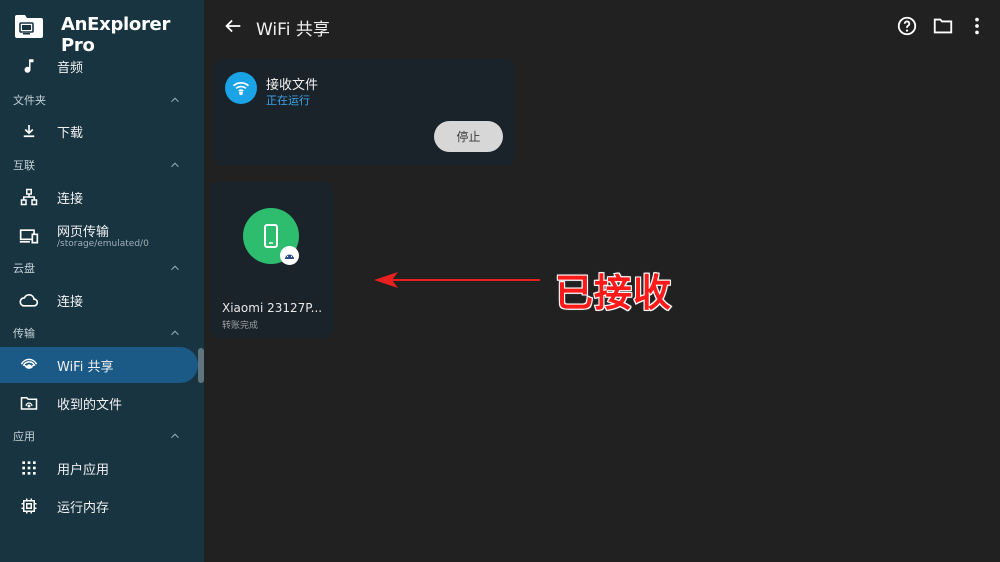  Describe the element at coordinates (29, 365) in the screenshot. I see `wifi-share-icon` at that location.